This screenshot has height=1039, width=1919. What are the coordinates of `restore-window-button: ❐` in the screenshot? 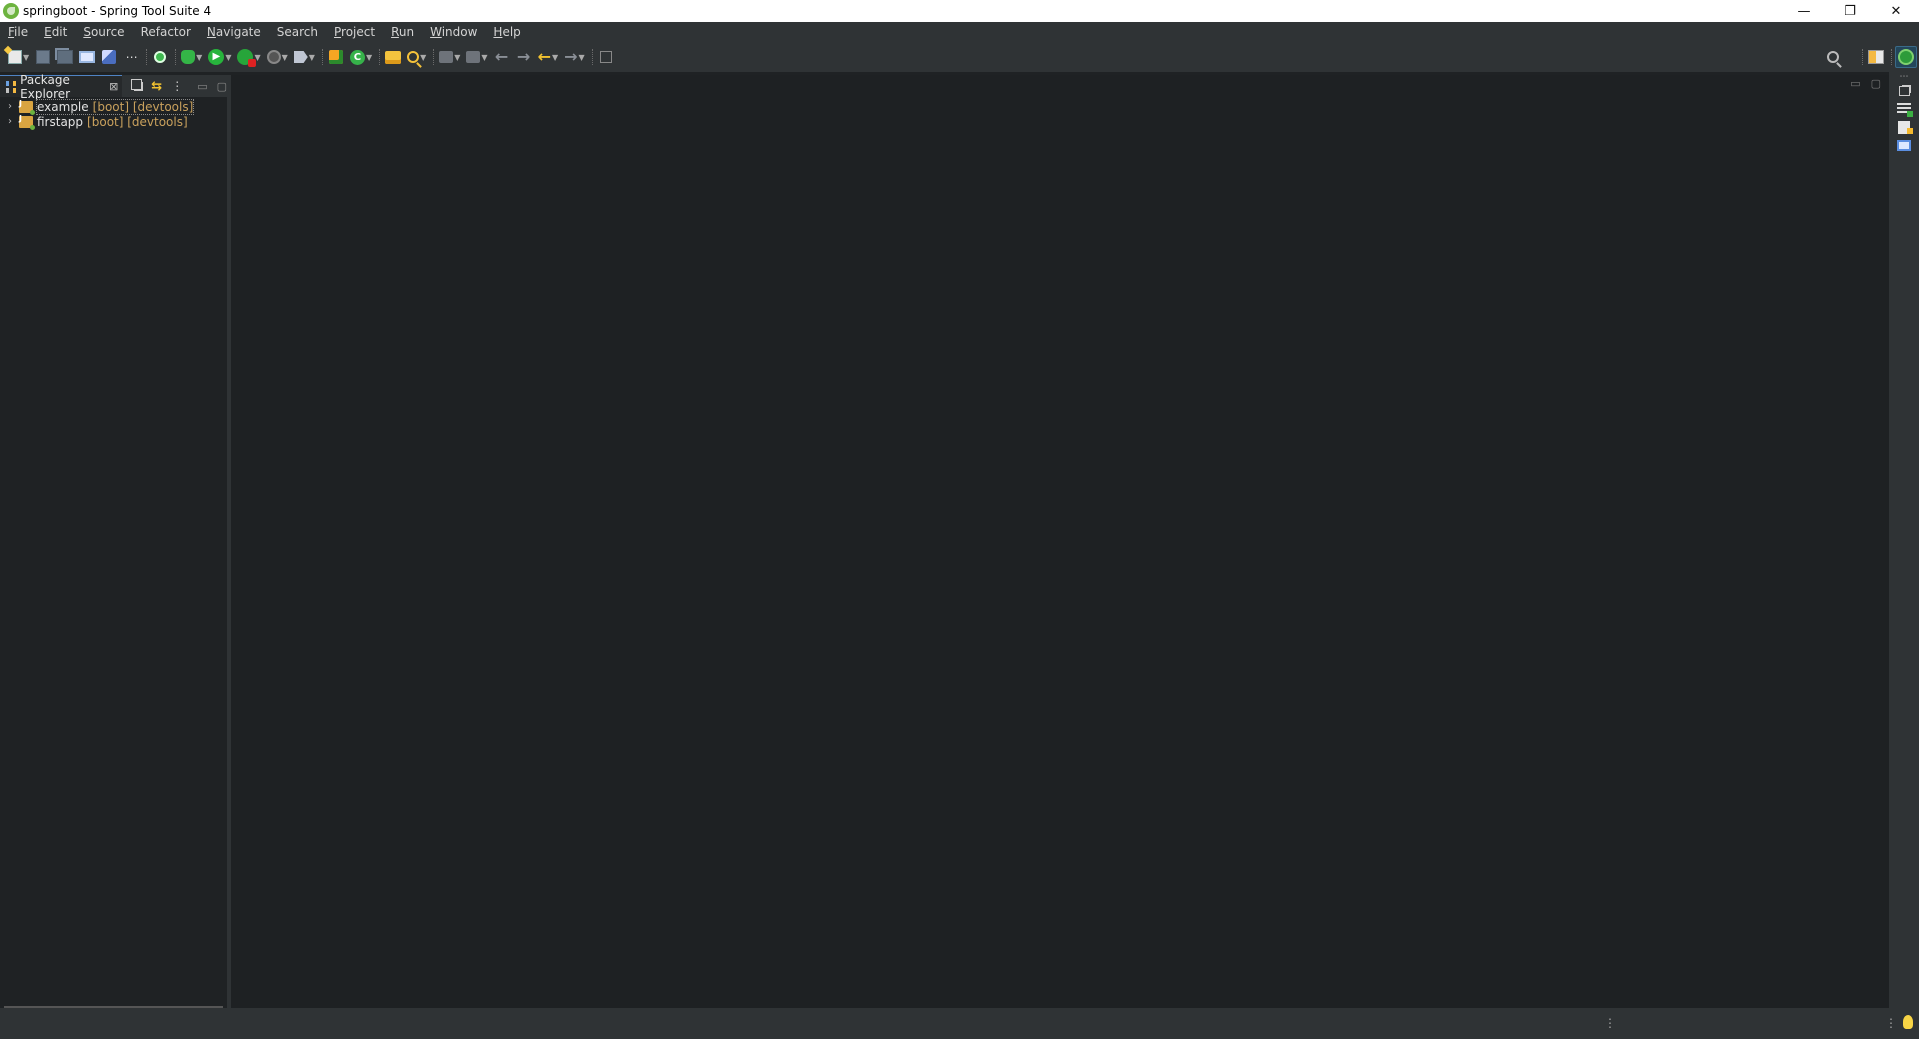 It's located at (1850, 11).